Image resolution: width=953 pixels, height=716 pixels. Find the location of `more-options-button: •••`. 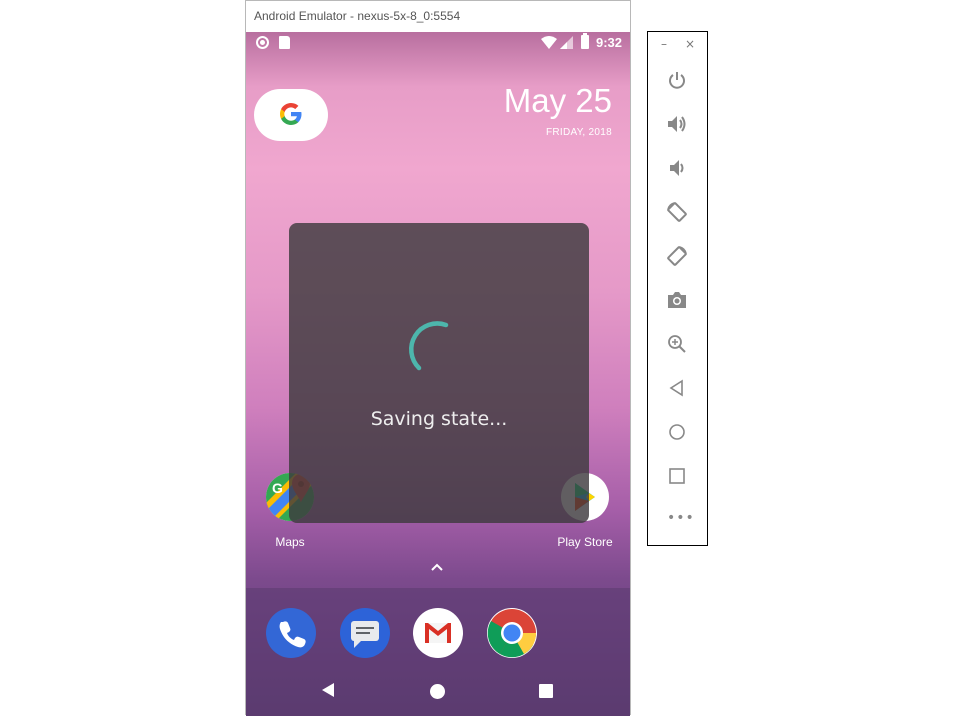

more-options-button: ••• is located at coordinates (681, 518).